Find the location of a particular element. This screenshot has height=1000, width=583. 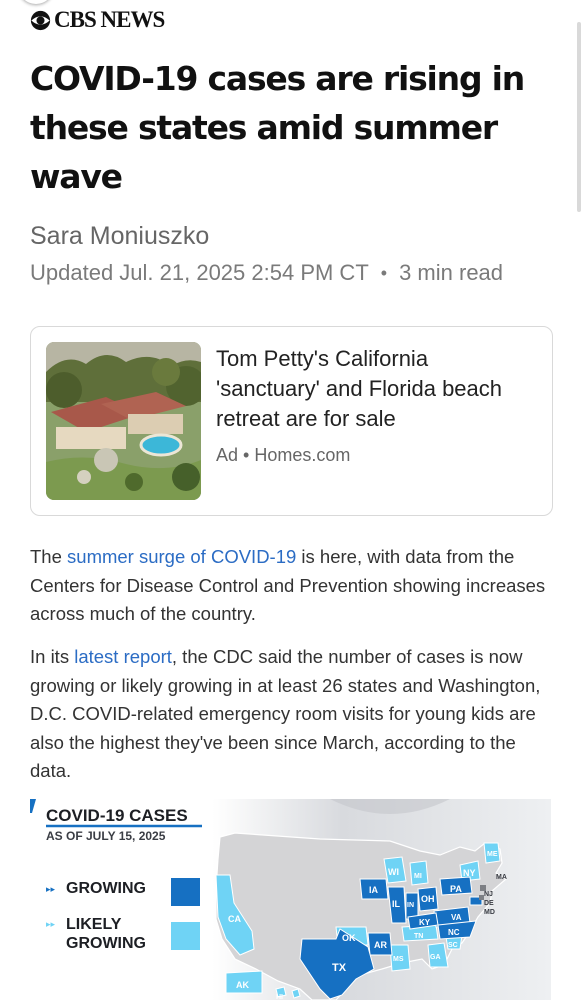

ad-source-line: Ad • Homes.com is located at coordinates (283, 455).